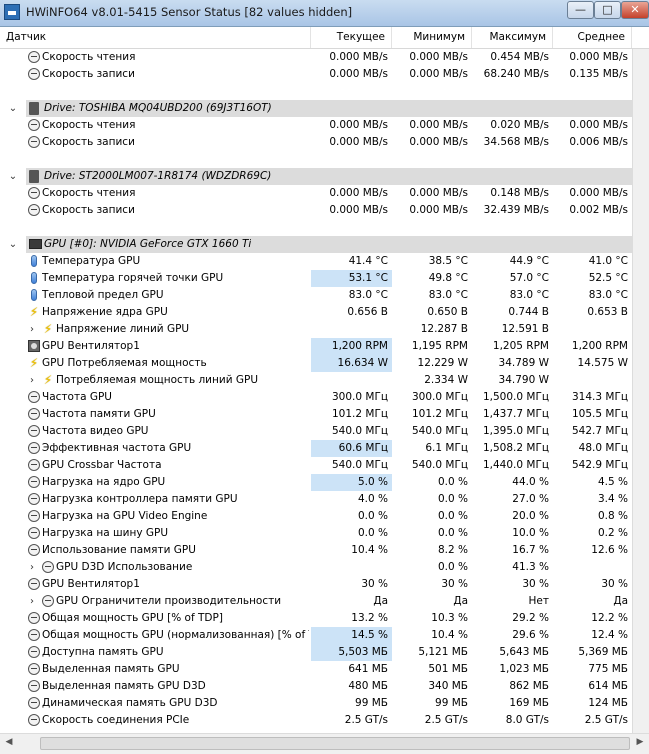 The image size is (649, 754). I want to click on column-header-current: Текущее, so click(351, 37).